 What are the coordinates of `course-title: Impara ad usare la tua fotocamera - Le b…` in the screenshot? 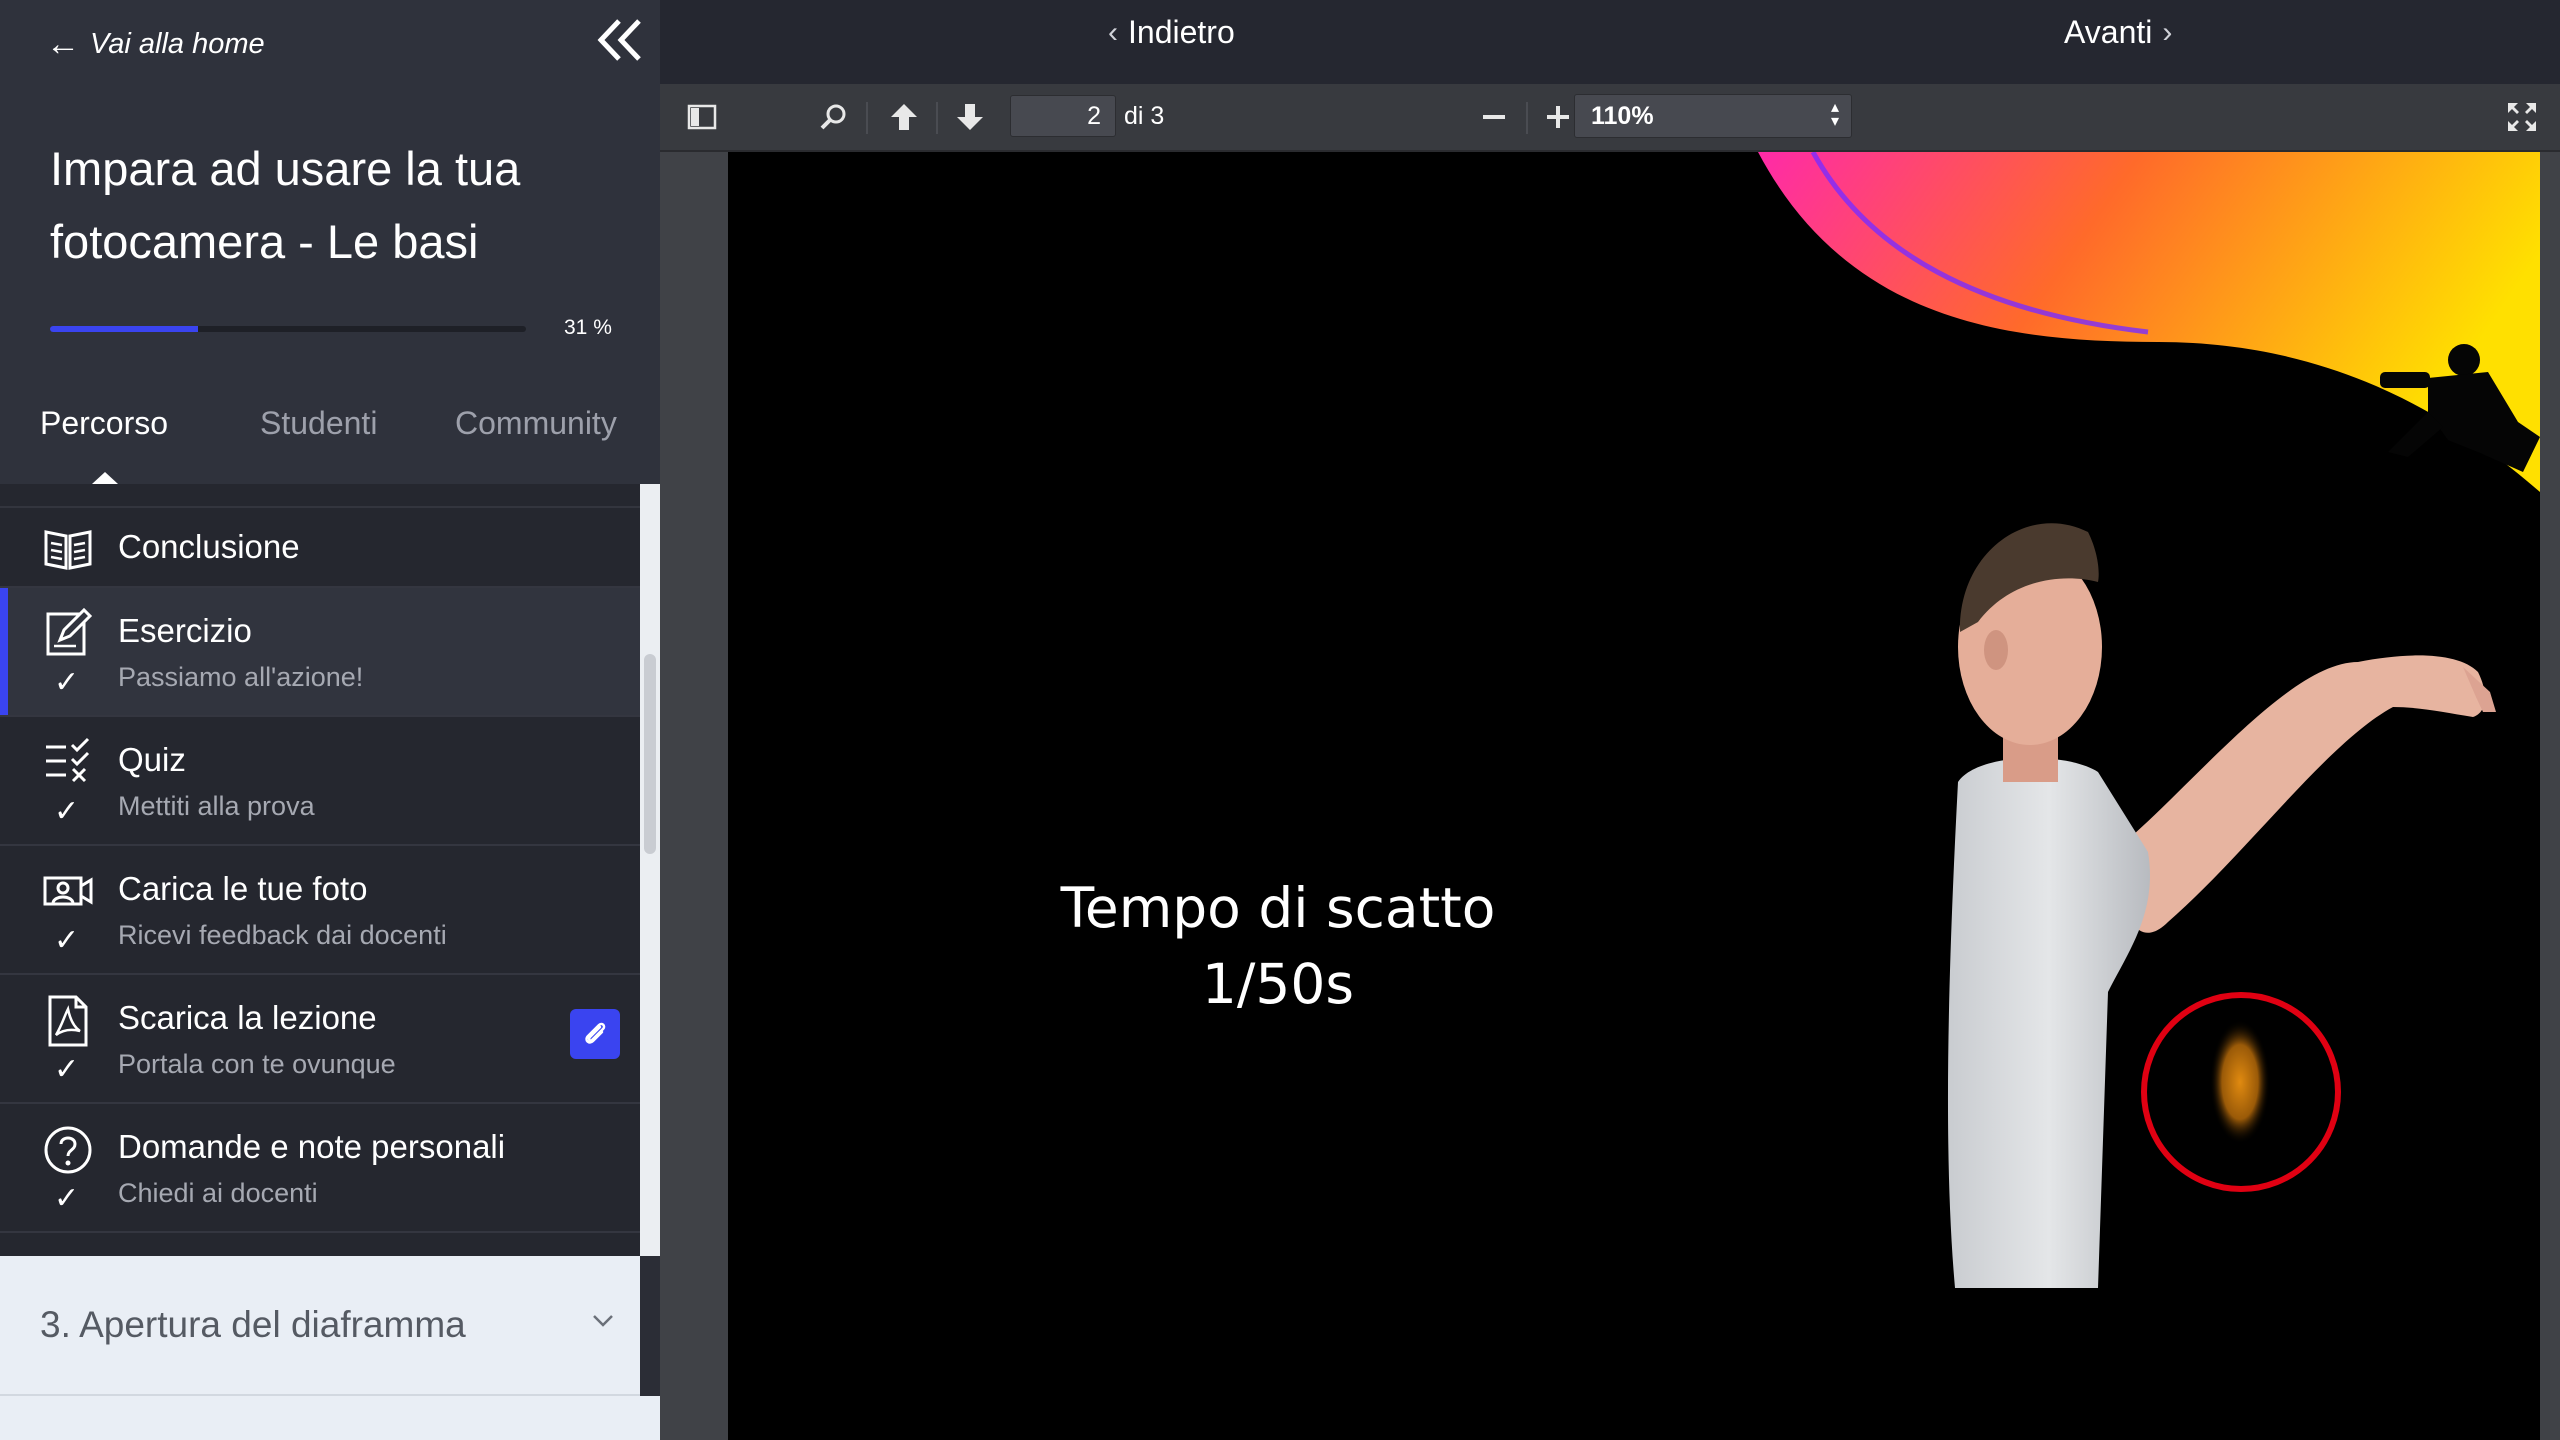 It's located at (285, 205).